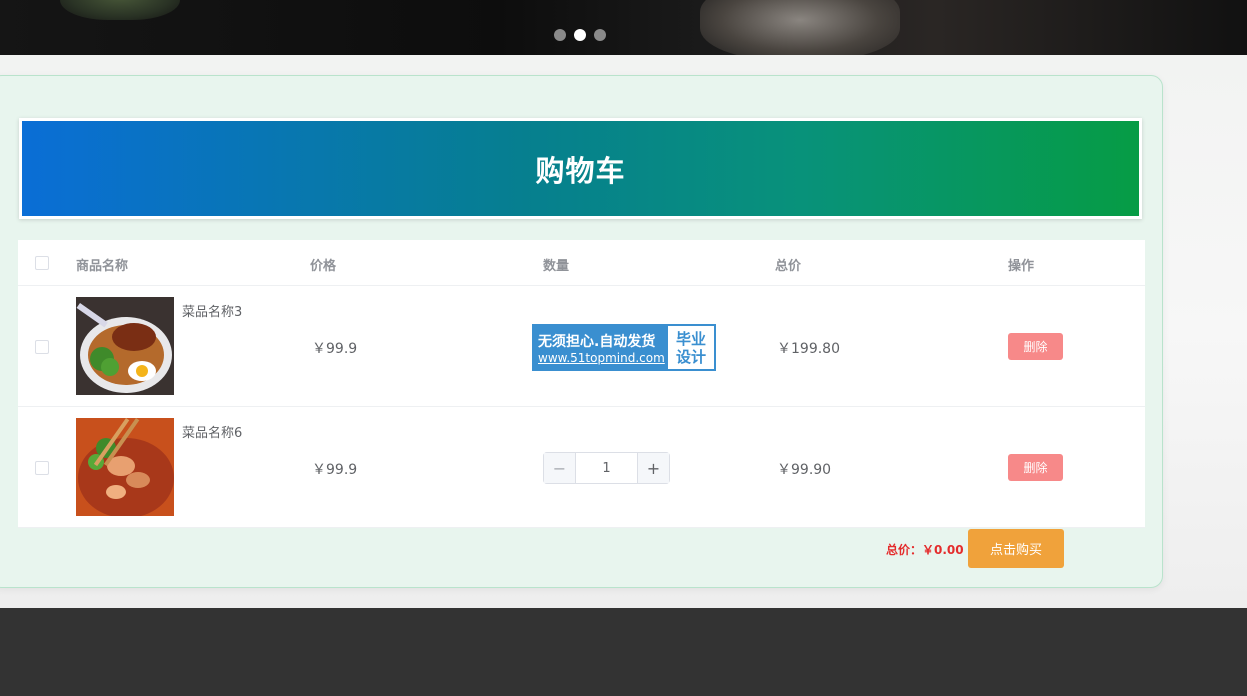 This screenshot has width=1247, height=696. I want to click on page-footer, so click(623, 652).